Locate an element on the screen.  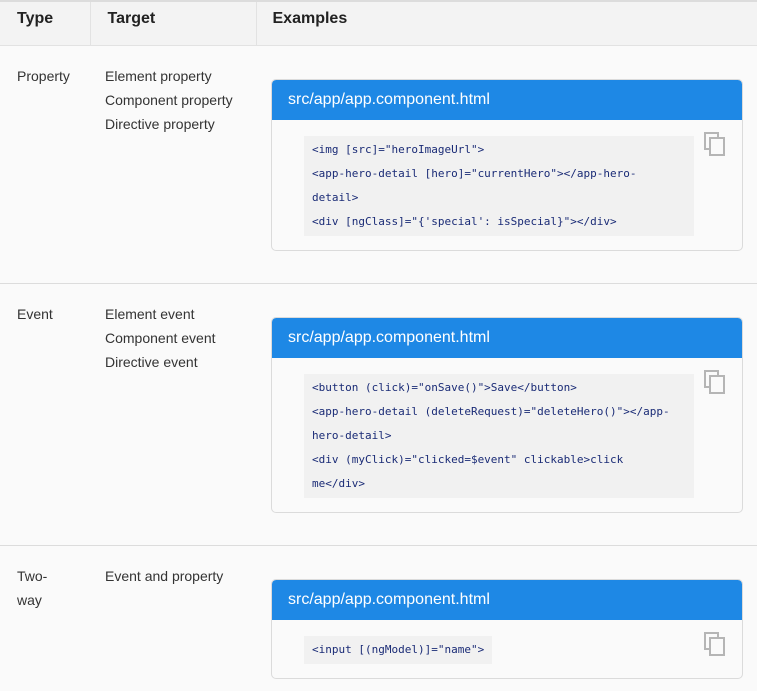
target-item: Directive event is located at coordinates (151, 361).